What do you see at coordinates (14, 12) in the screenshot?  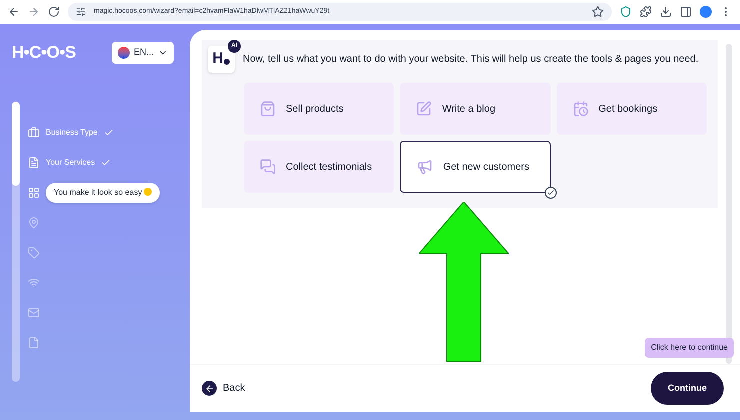 I see `back-icon` at bounding box center [14, 12].